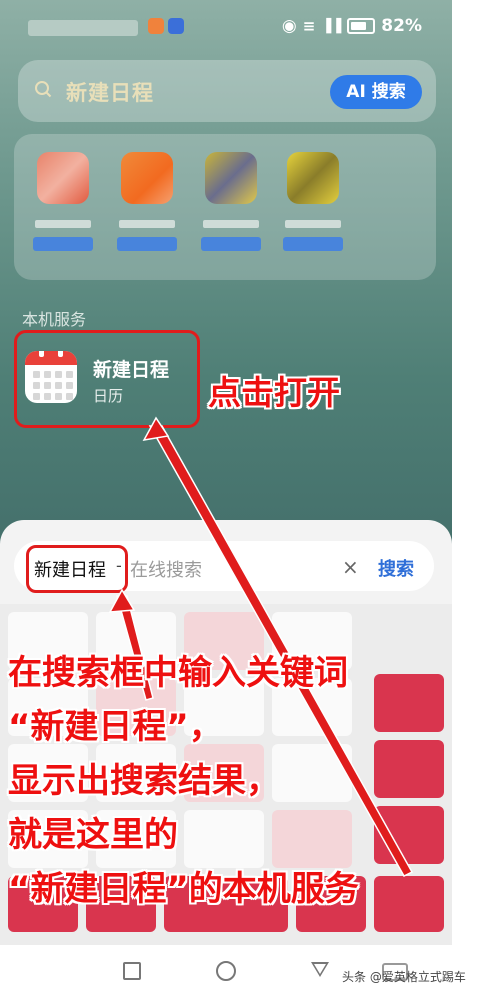  I want to click on watermark: 头条 @爱英格立式踢车, so click(404, 977).